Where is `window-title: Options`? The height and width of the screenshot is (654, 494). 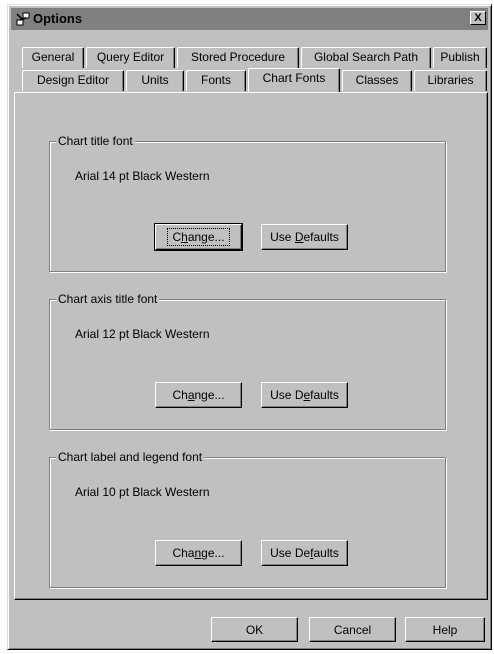
window-title: Options is located at coordinates (58, 18).